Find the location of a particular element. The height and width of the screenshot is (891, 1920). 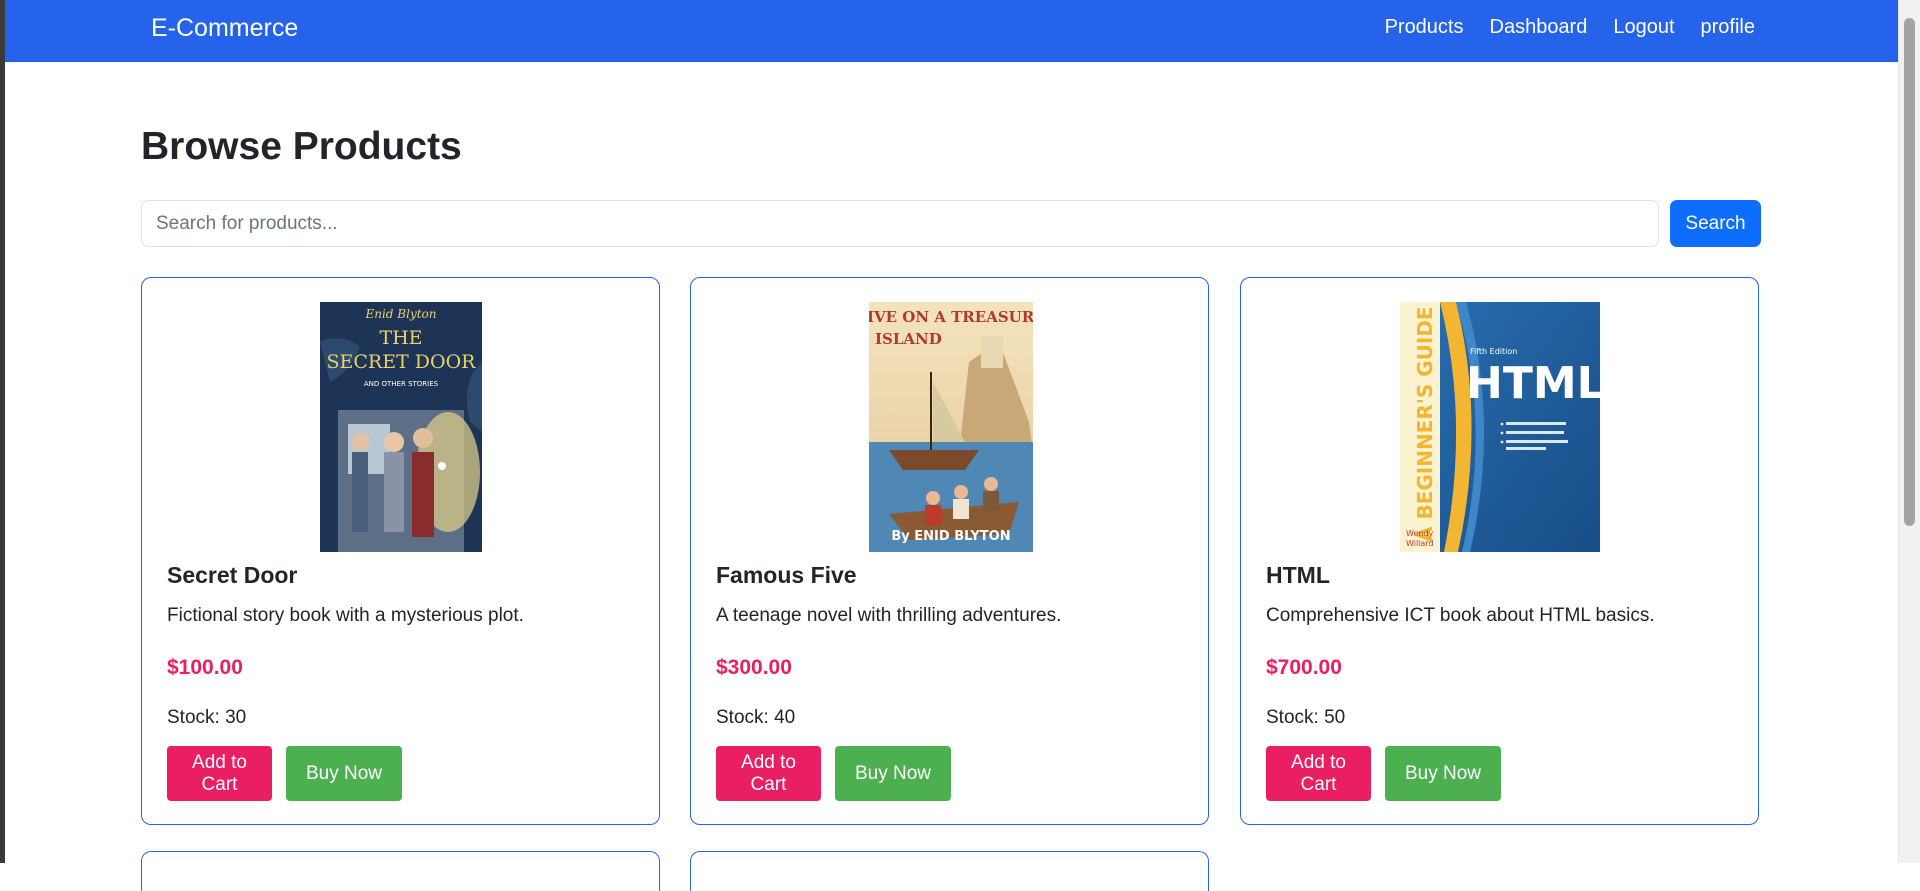

product-title: Famous Five is located at coordinates (786, 575).